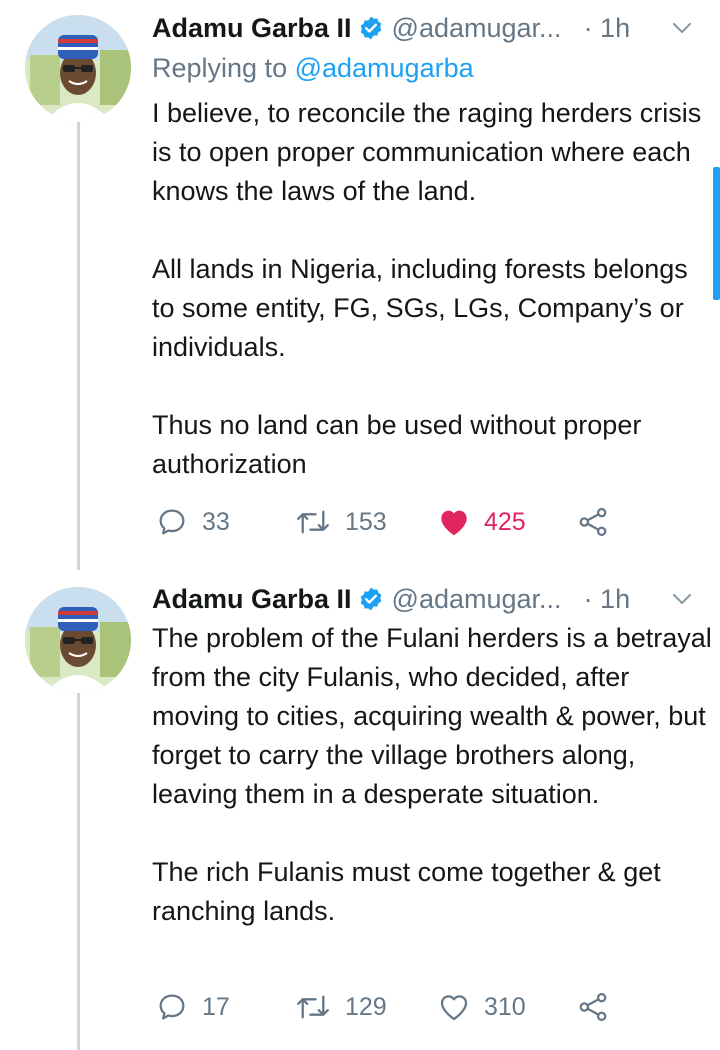 The image size is (720, 1050). Describe the element at coordinates (482, 522) in the screenshot. I see `like-button: 425` at that location.